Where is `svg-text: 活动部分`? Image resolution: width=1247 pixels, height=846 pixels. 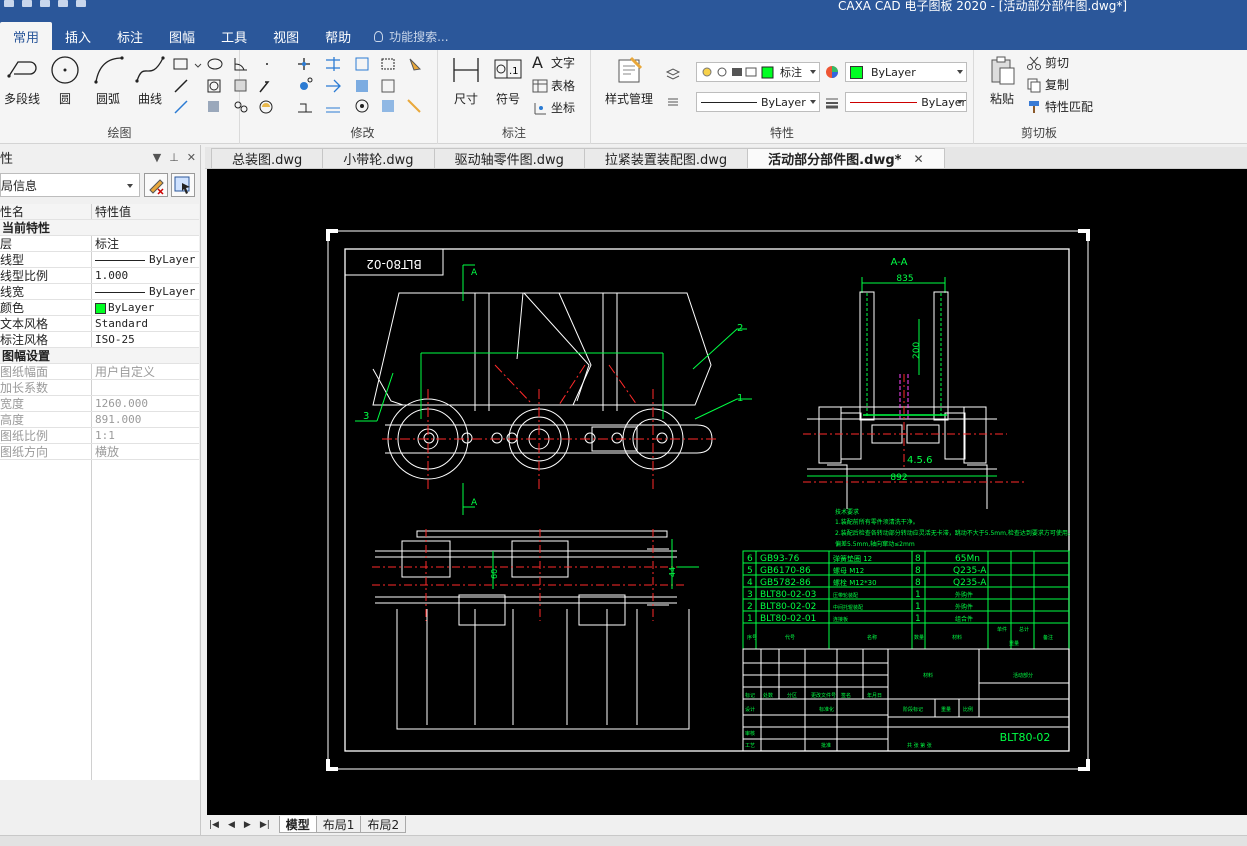
svg-text: 活动部分 is located at coordinates (1023, 675).